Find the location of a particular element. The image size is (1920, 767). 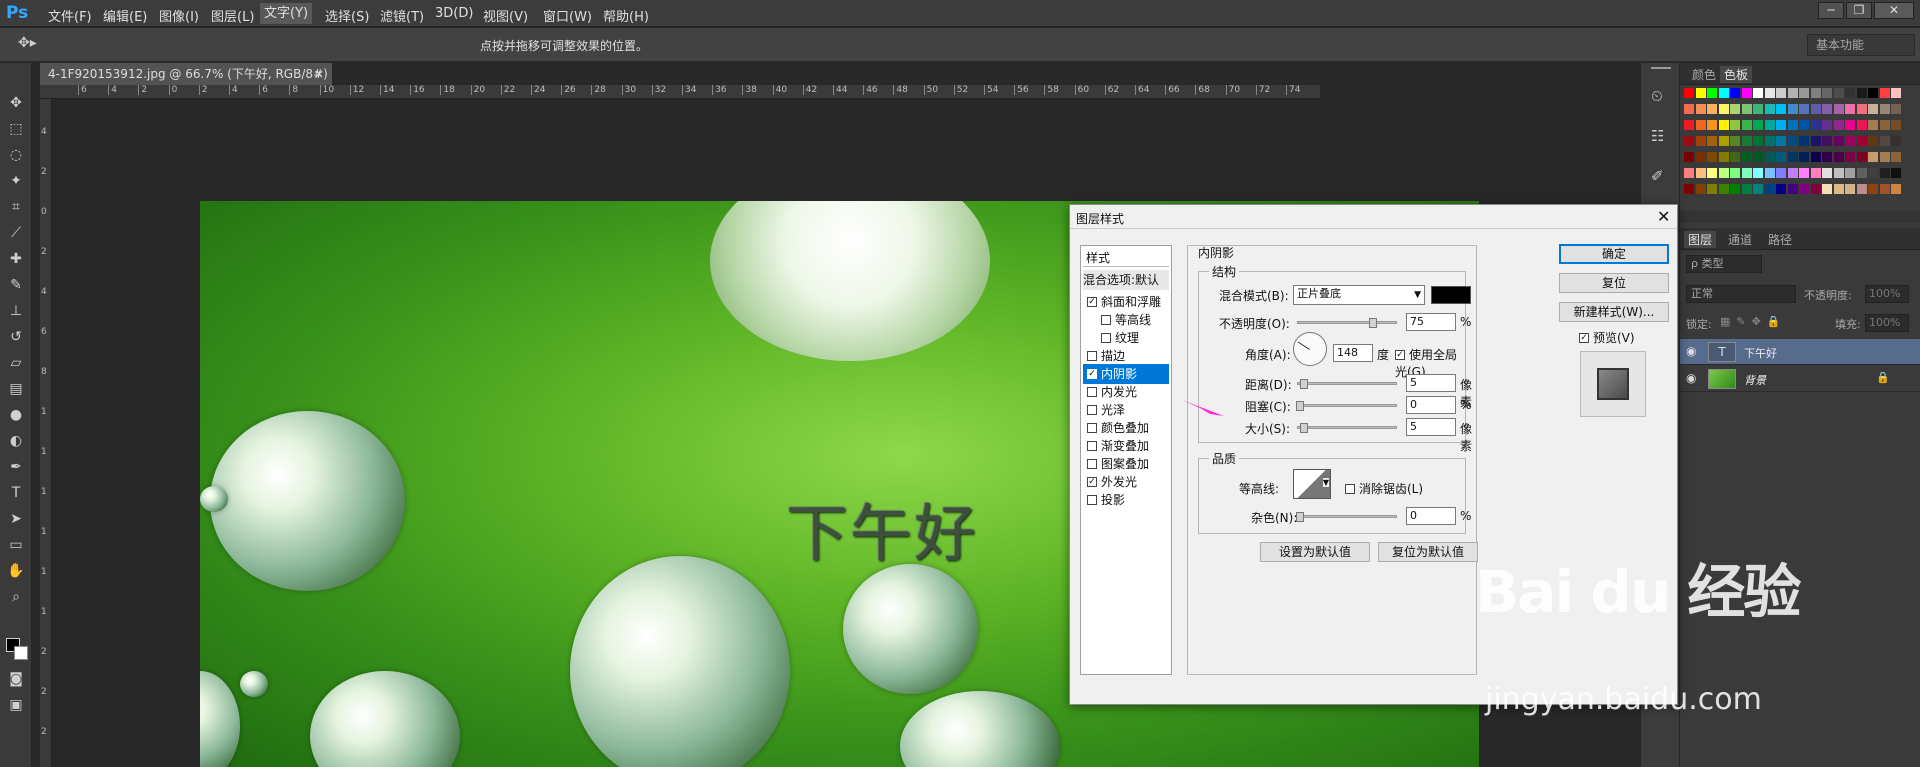

menu-item: 文字(Y) is located at coordinates (286, 13).